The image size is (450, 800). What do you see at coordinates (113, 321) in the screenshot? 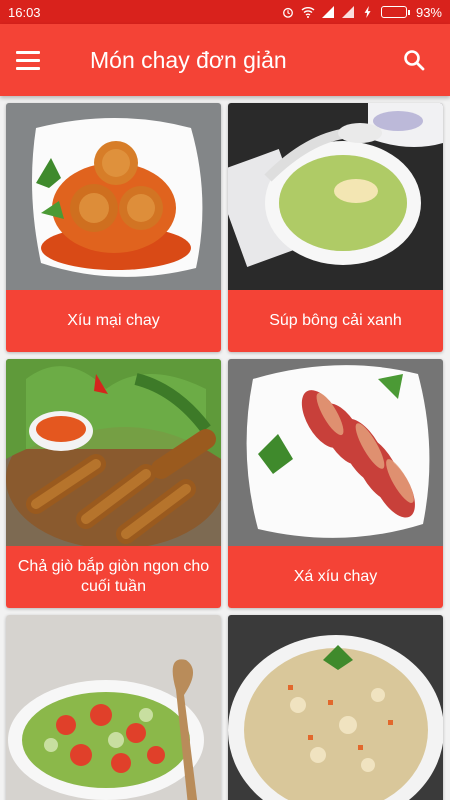
I see `dish-label: Xíu mại chay` at bounding box center [113, 321].